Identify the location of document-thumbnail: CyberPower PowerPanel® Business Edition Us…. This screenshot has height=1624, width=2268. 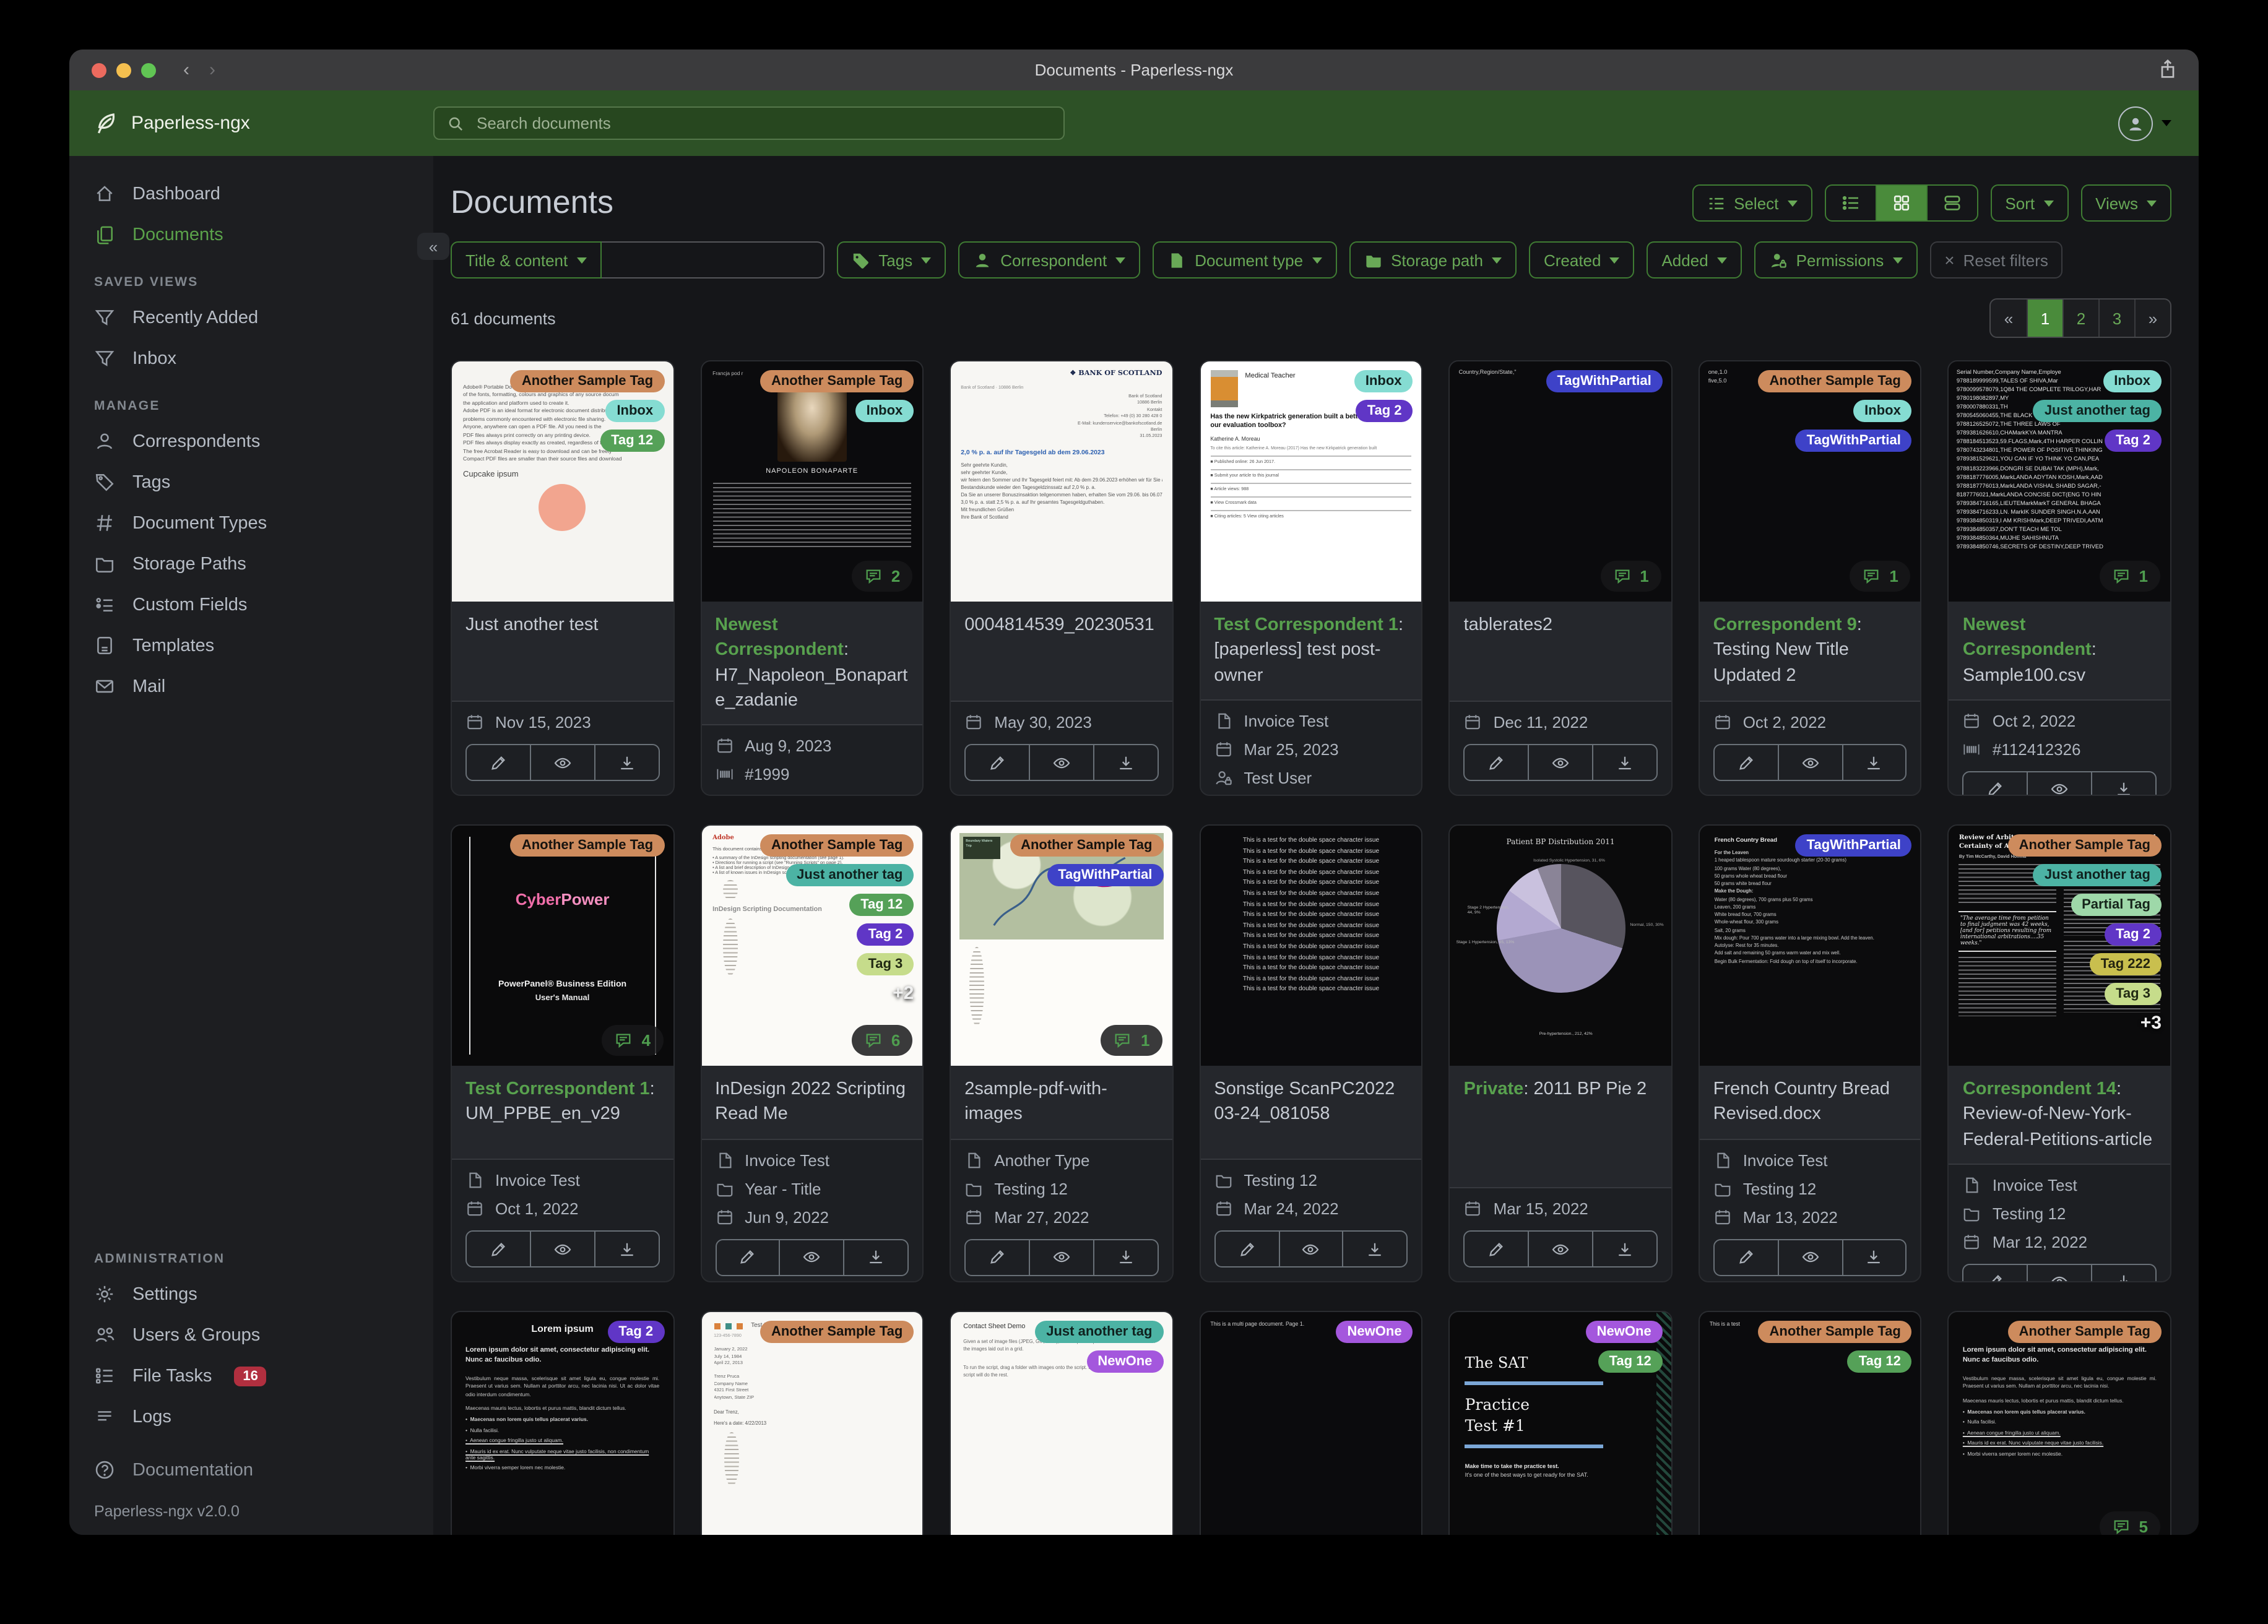
(562, 946).